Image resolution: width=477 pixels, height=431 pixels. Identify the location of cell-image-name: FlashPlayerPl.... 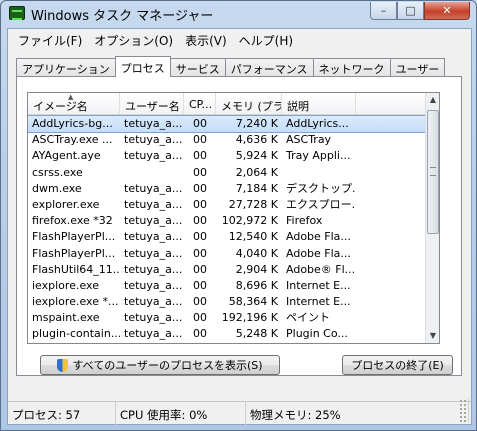
(74, 253).